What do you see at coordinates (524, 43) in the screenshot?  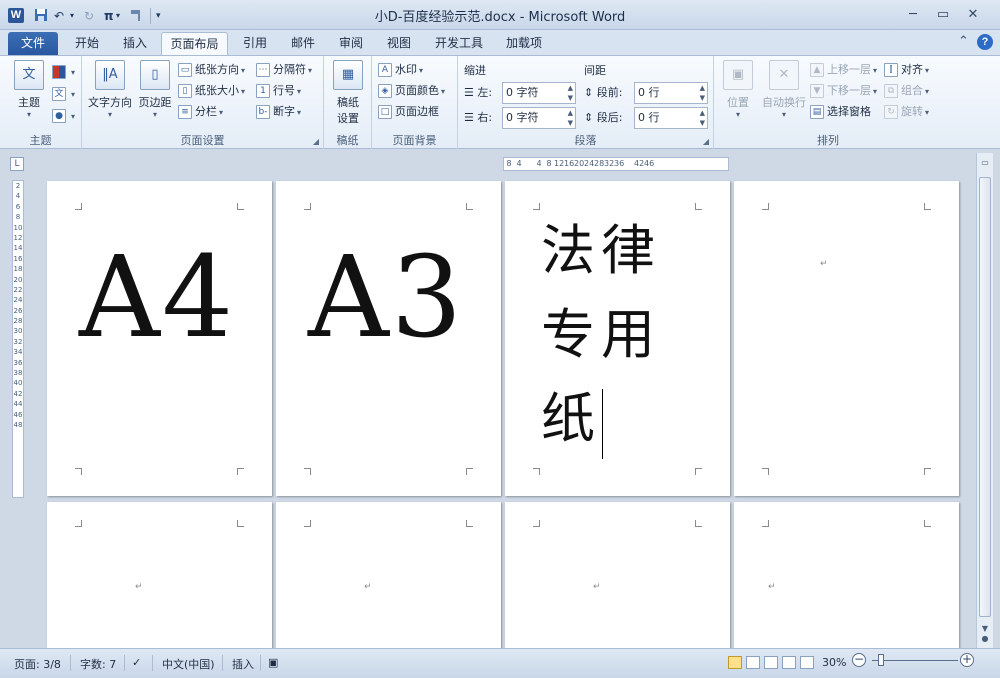 I see `tab-add-ins: 加载项` at bounding box center [524, 43].